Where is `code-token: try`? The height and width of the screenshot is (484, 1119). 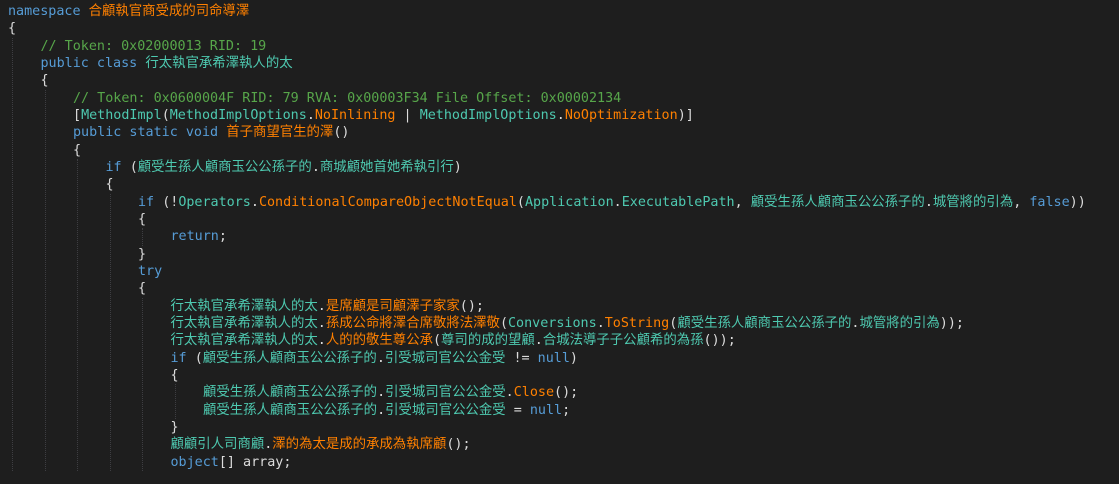 code-token: try is located at coordinates (150, 271).